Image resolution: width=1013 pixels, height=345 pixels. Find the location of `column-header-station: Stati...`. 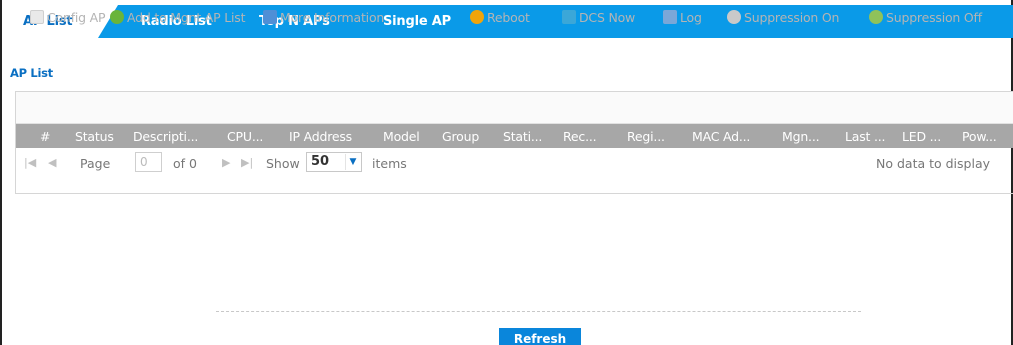

column-header-station: Stati... is located at coordinates (522, 136).